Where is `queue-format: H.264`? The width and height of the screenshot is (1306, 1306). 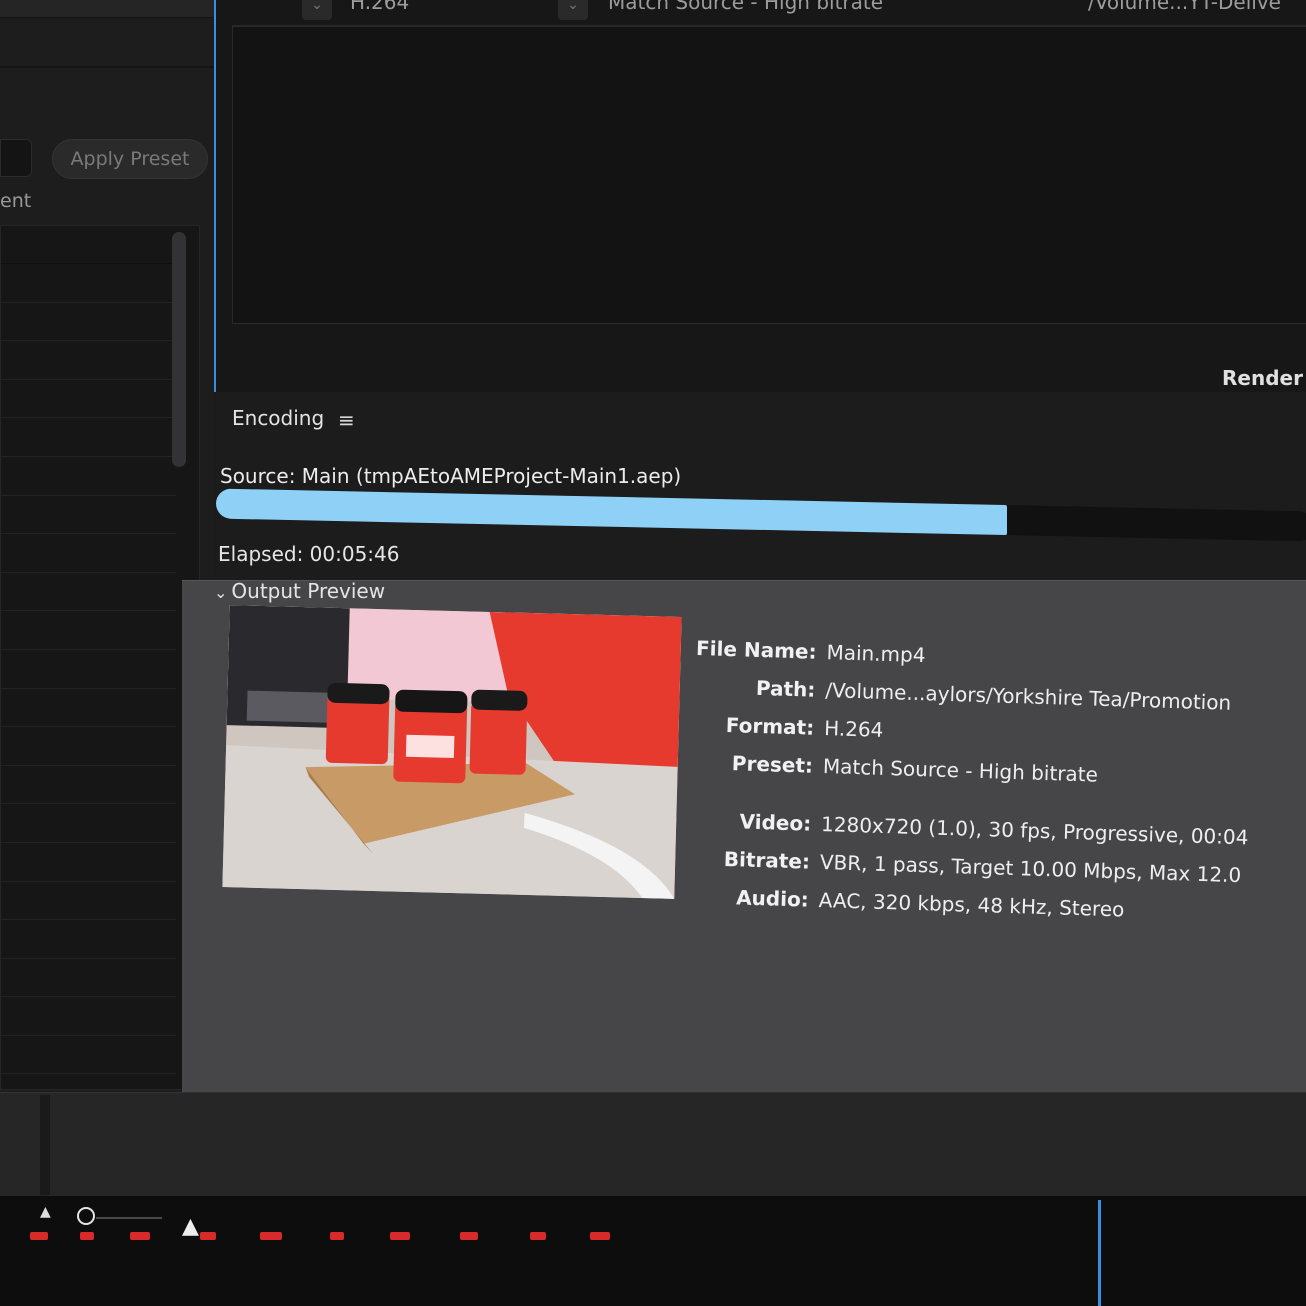 queue-format: H.264 is located at coordinates (379, 7).